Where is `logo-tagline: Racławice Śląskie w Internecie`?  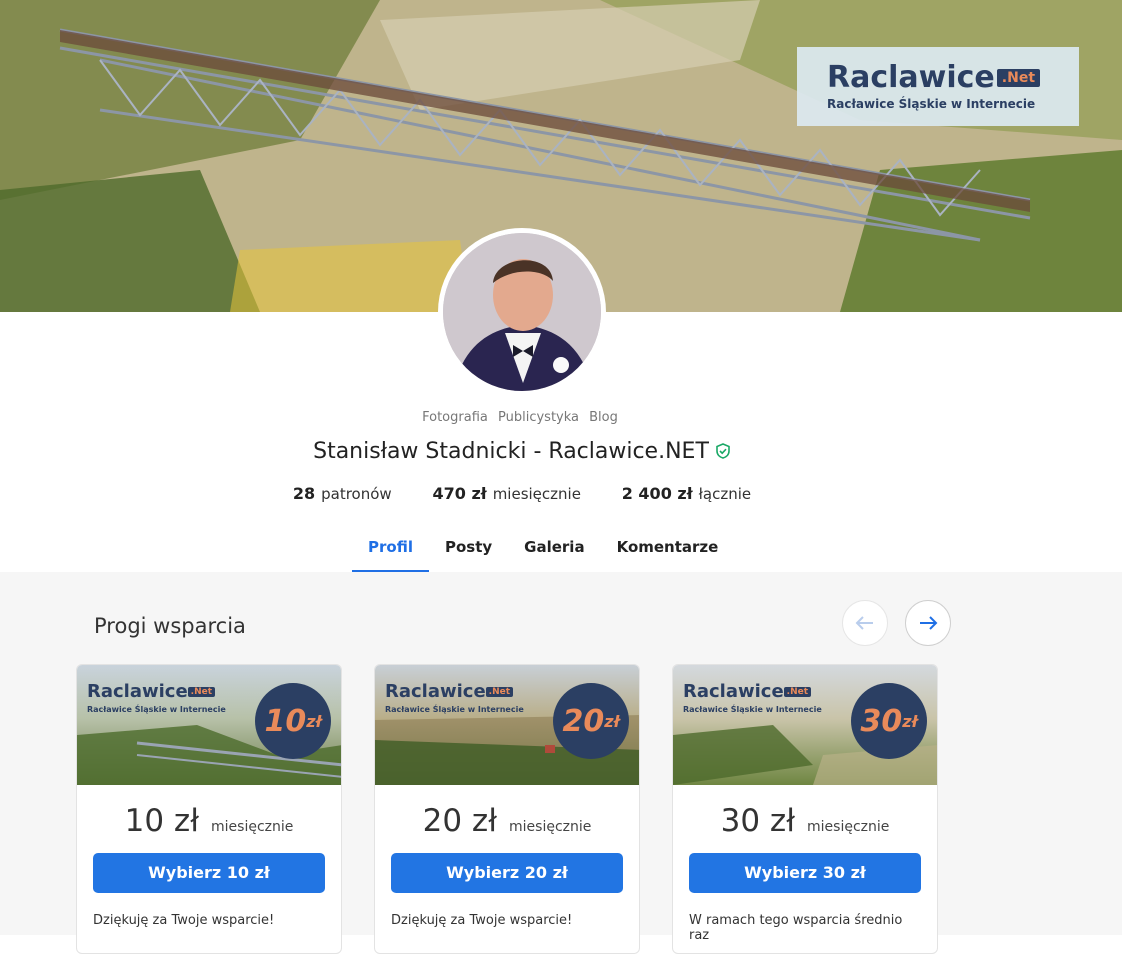
logo-tagline: Racławice Śląskie w Internecie is located at coordinates (931, 103).